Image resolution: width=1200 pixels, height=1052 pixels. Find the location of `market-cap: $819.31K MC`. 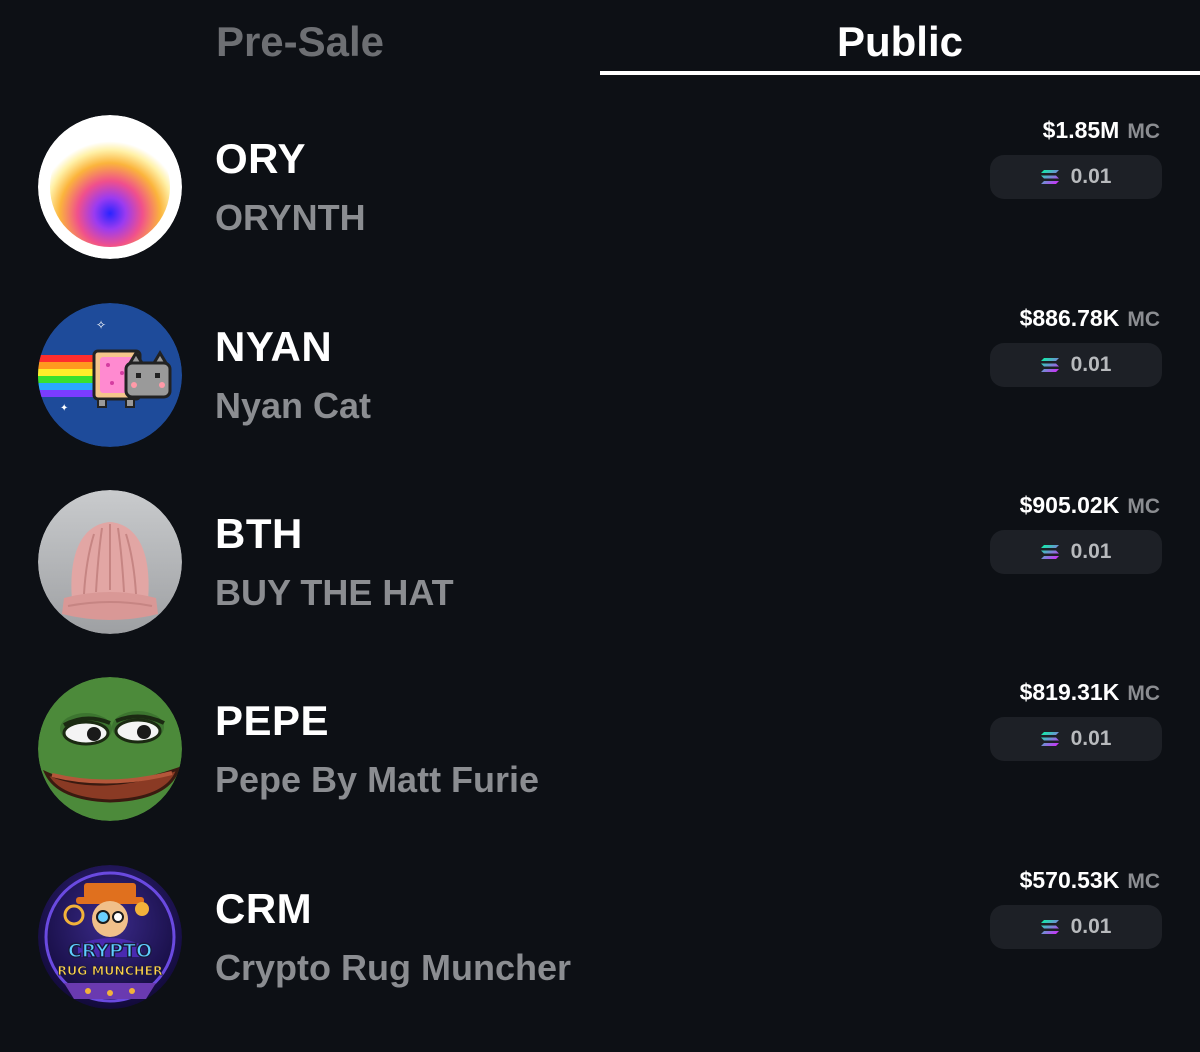

market-cap: $819.31K MC is located at coordinates (1090, 692).